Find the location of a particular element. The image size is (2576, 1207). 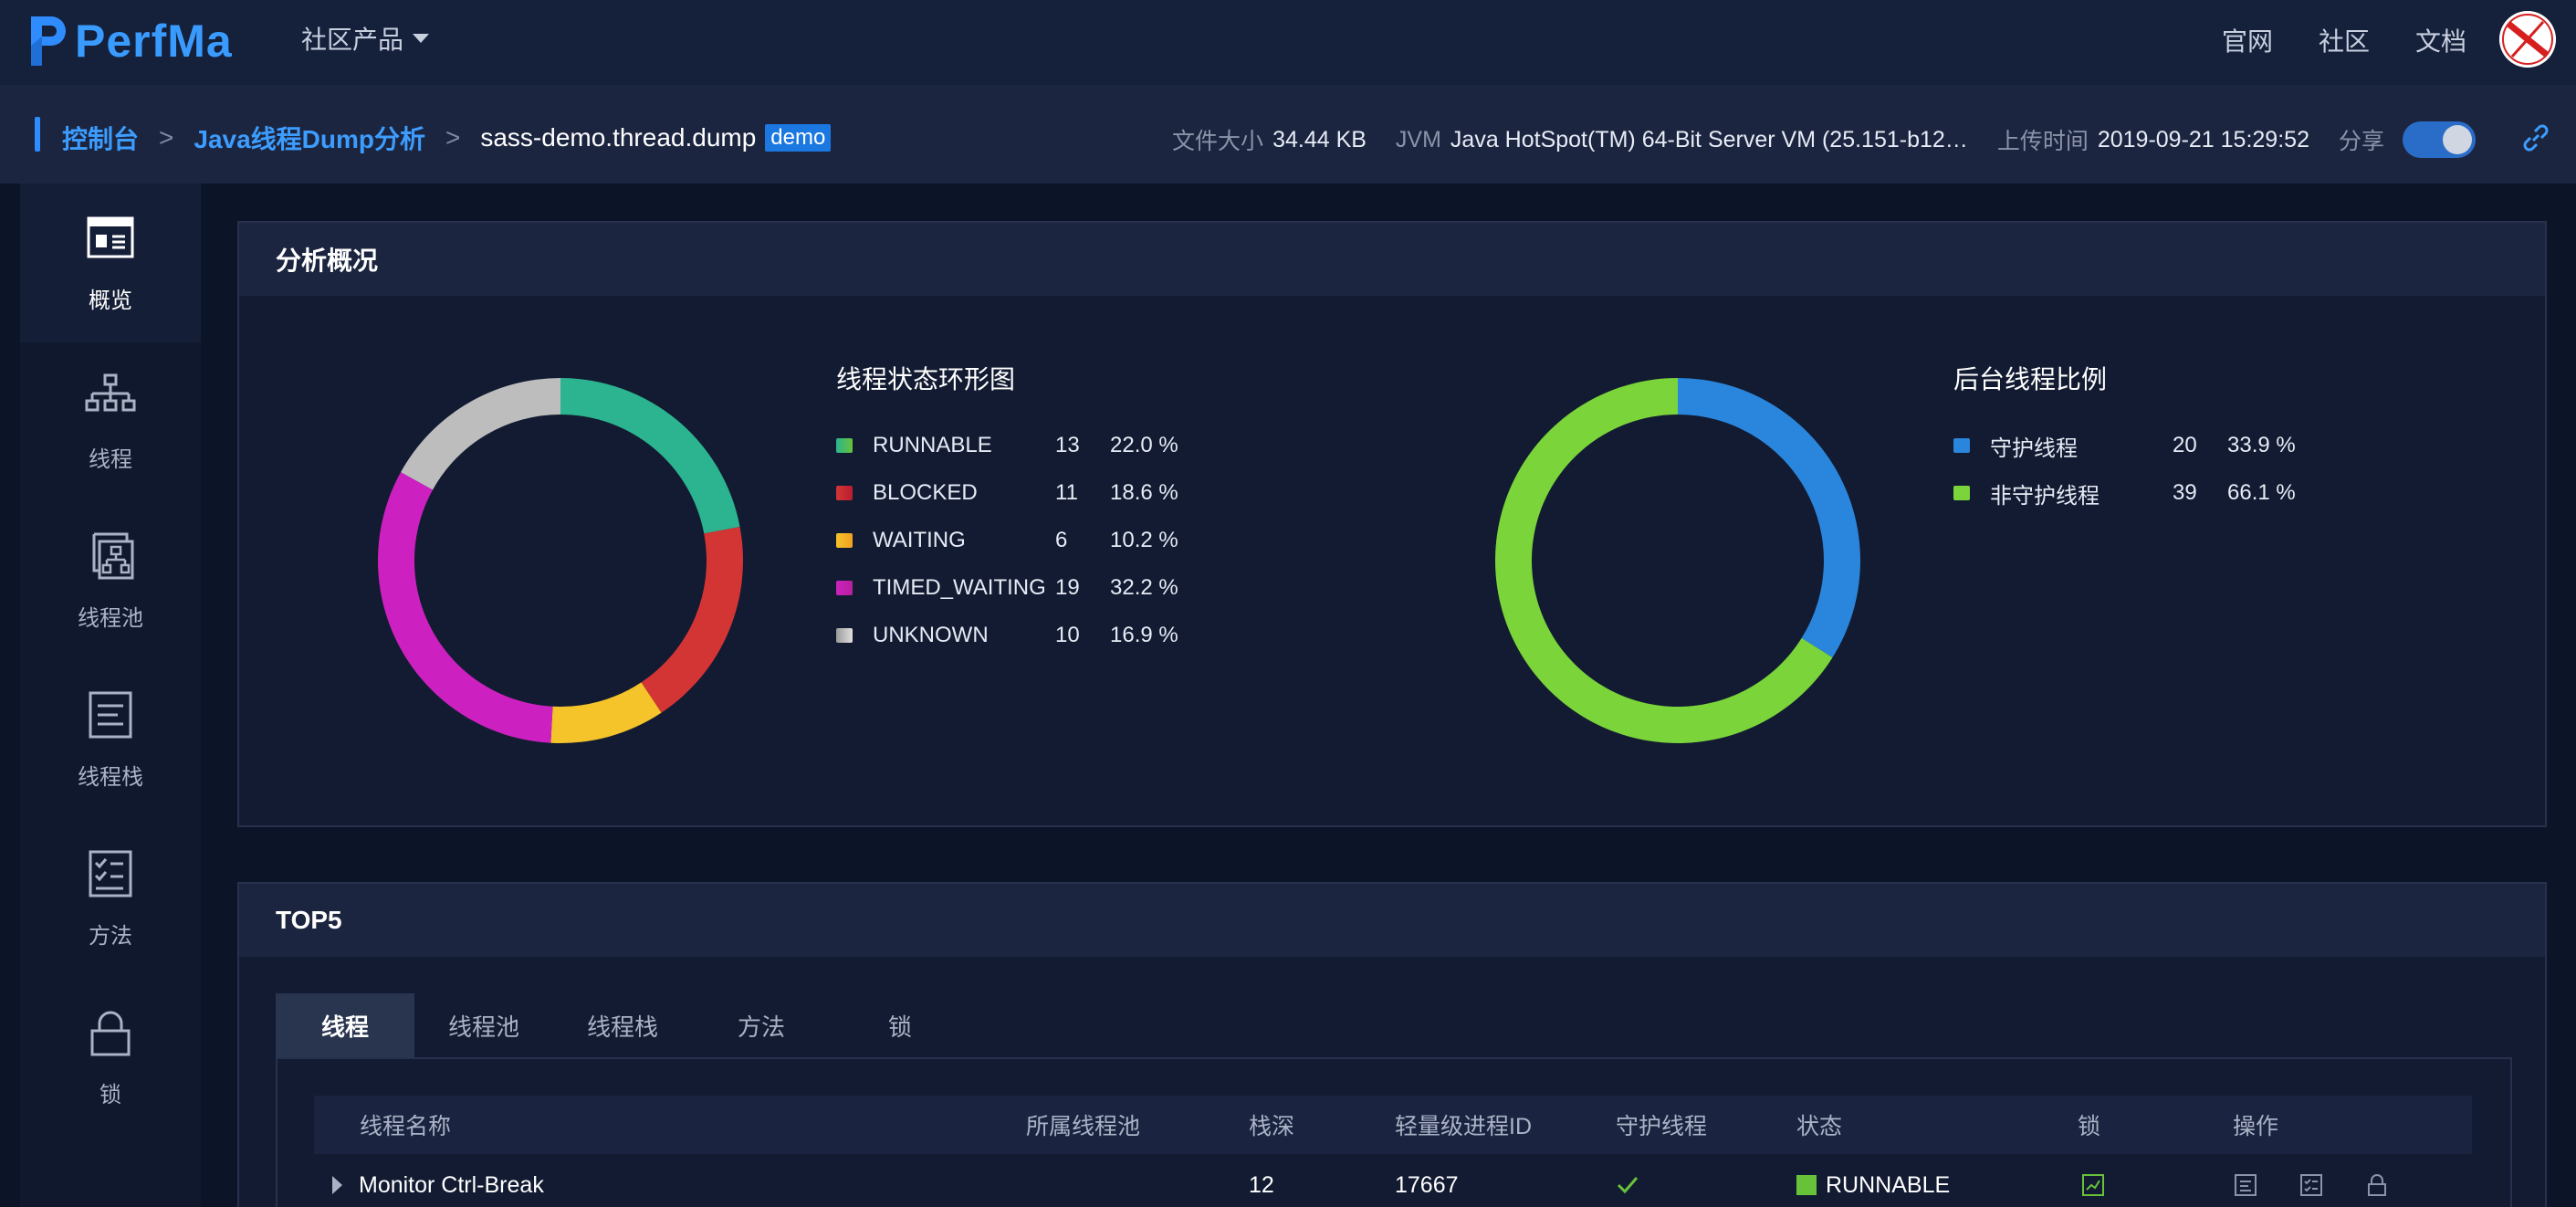

legend-item: 守护线程 20 33.9 % is located at coordinates (2145, 445).